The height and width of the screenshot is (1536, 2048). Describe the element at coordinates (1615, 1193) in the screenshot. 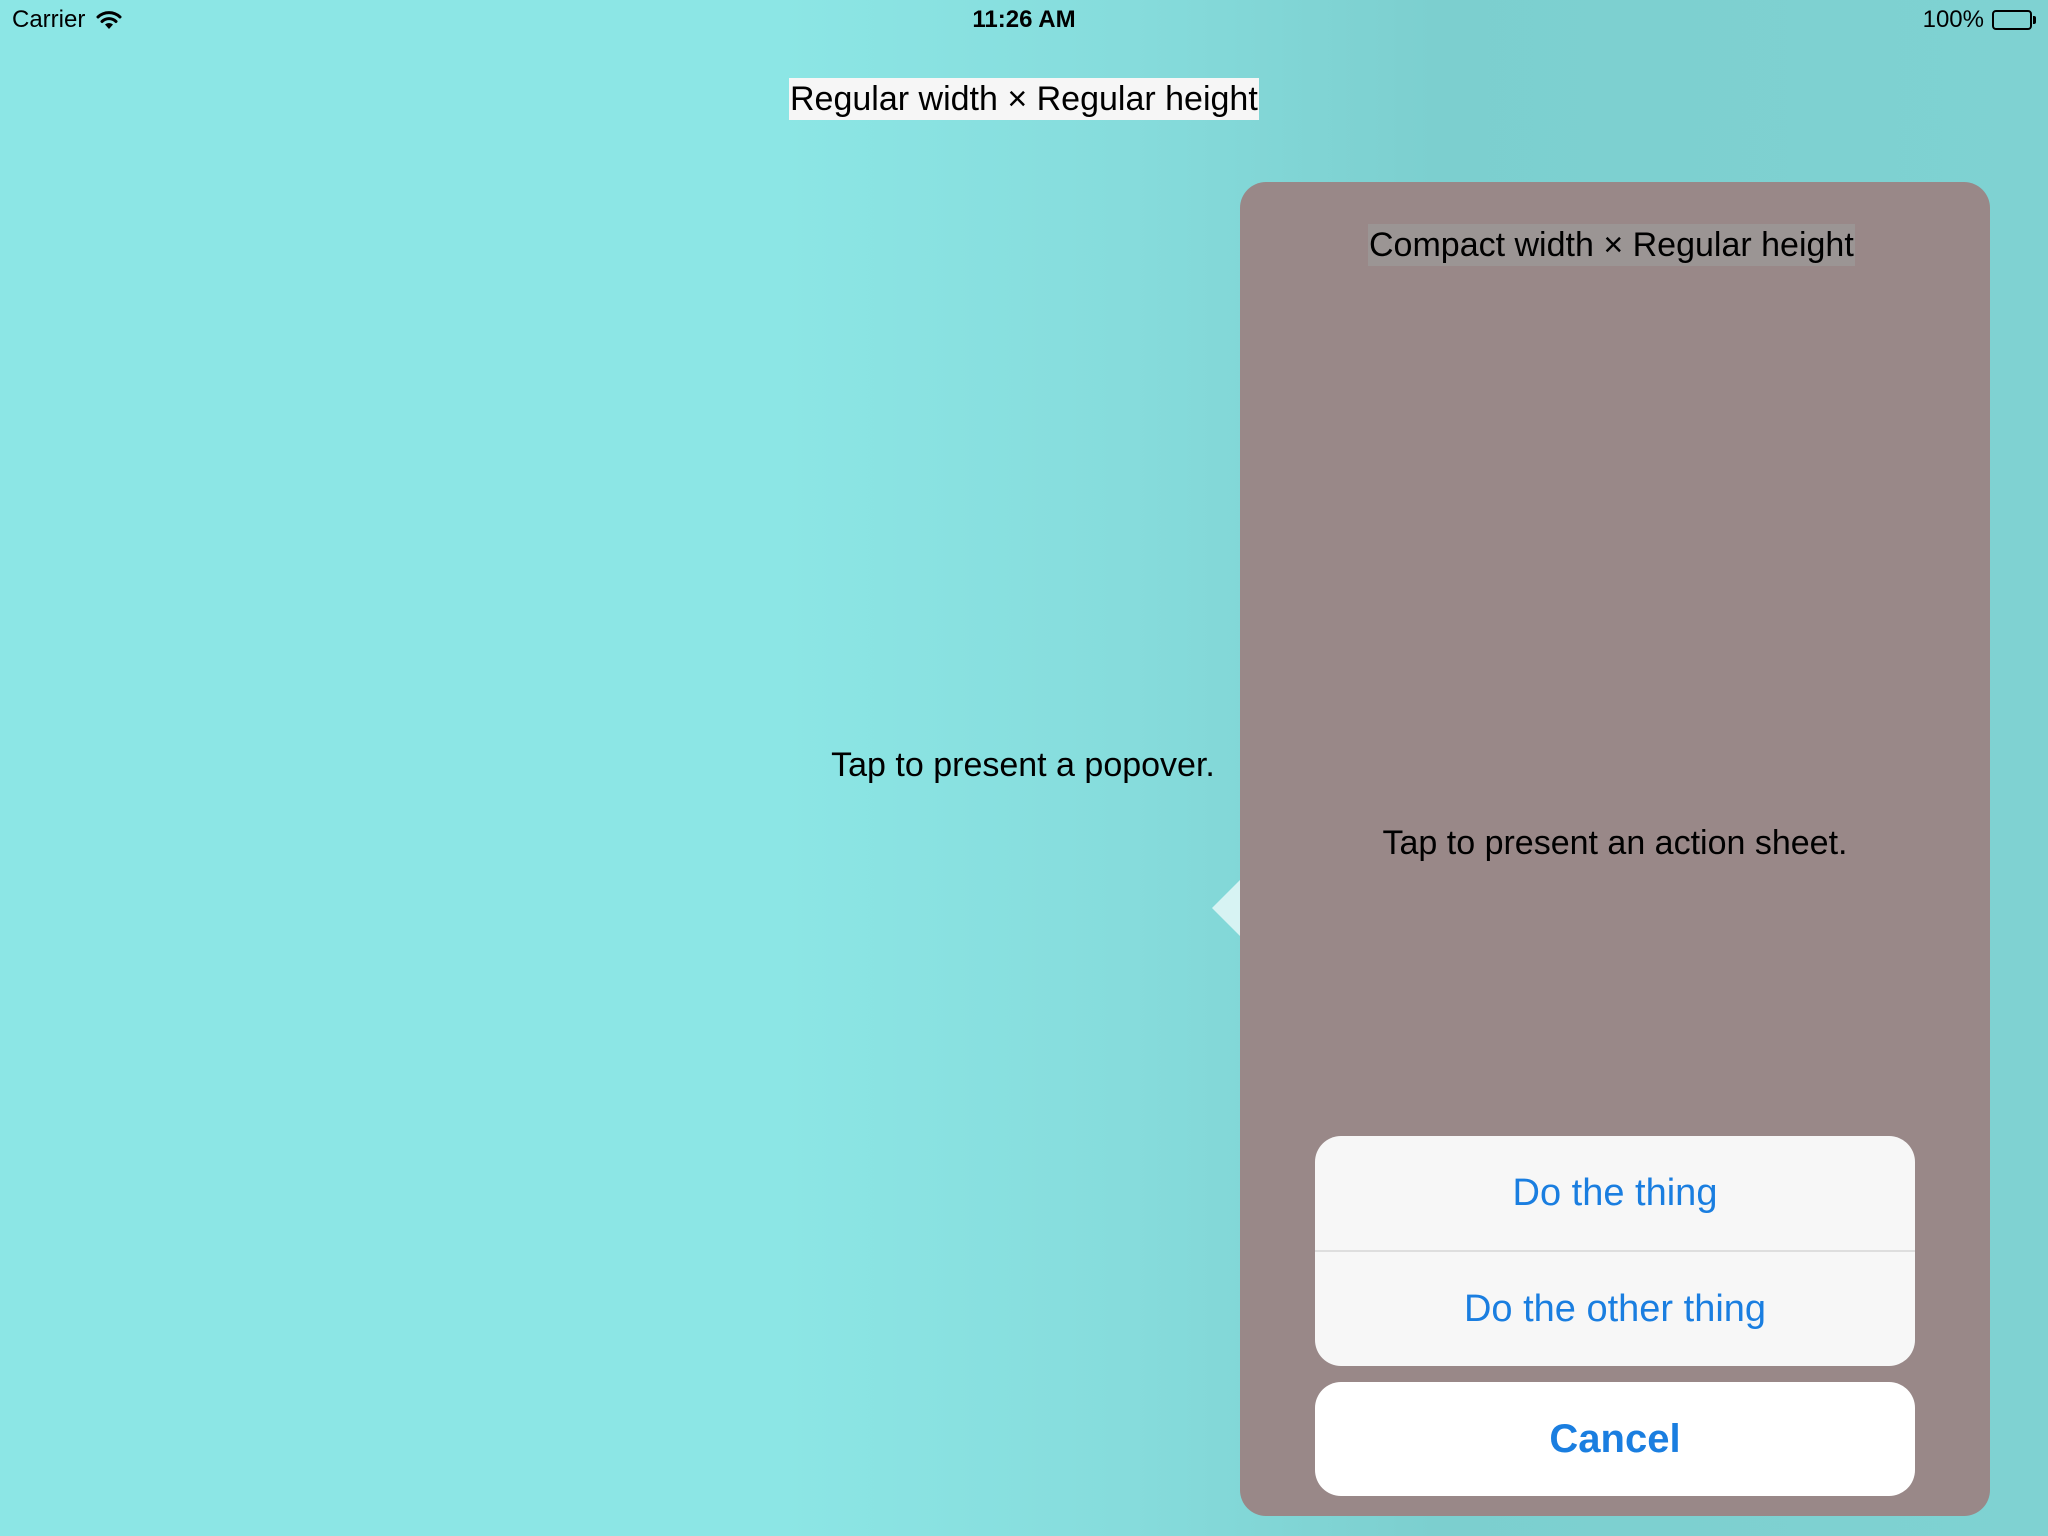

I see `do-the-thing-button: Do the thing` at that location.